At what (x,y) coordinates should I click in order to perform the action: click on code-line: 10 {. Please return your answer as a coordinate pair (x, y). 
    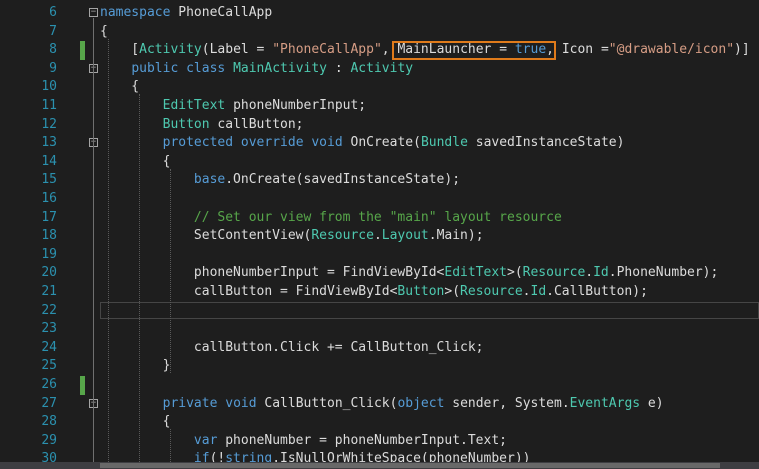
    Looking at the image, I should click on (379, 87).